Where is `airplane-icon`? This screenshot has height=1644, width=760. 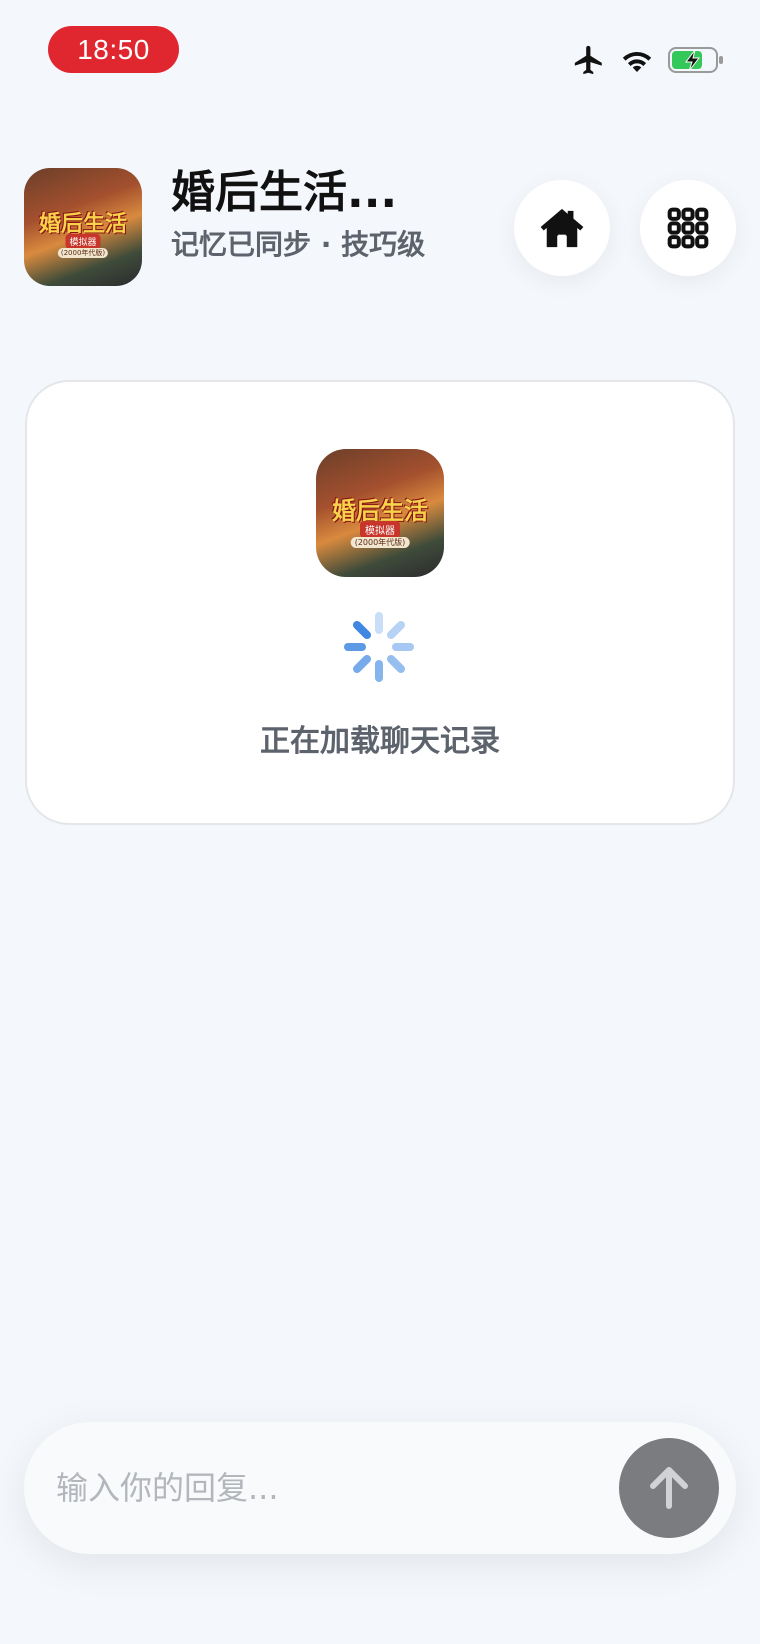 airplane-icon is located at coordinates (588, 60).